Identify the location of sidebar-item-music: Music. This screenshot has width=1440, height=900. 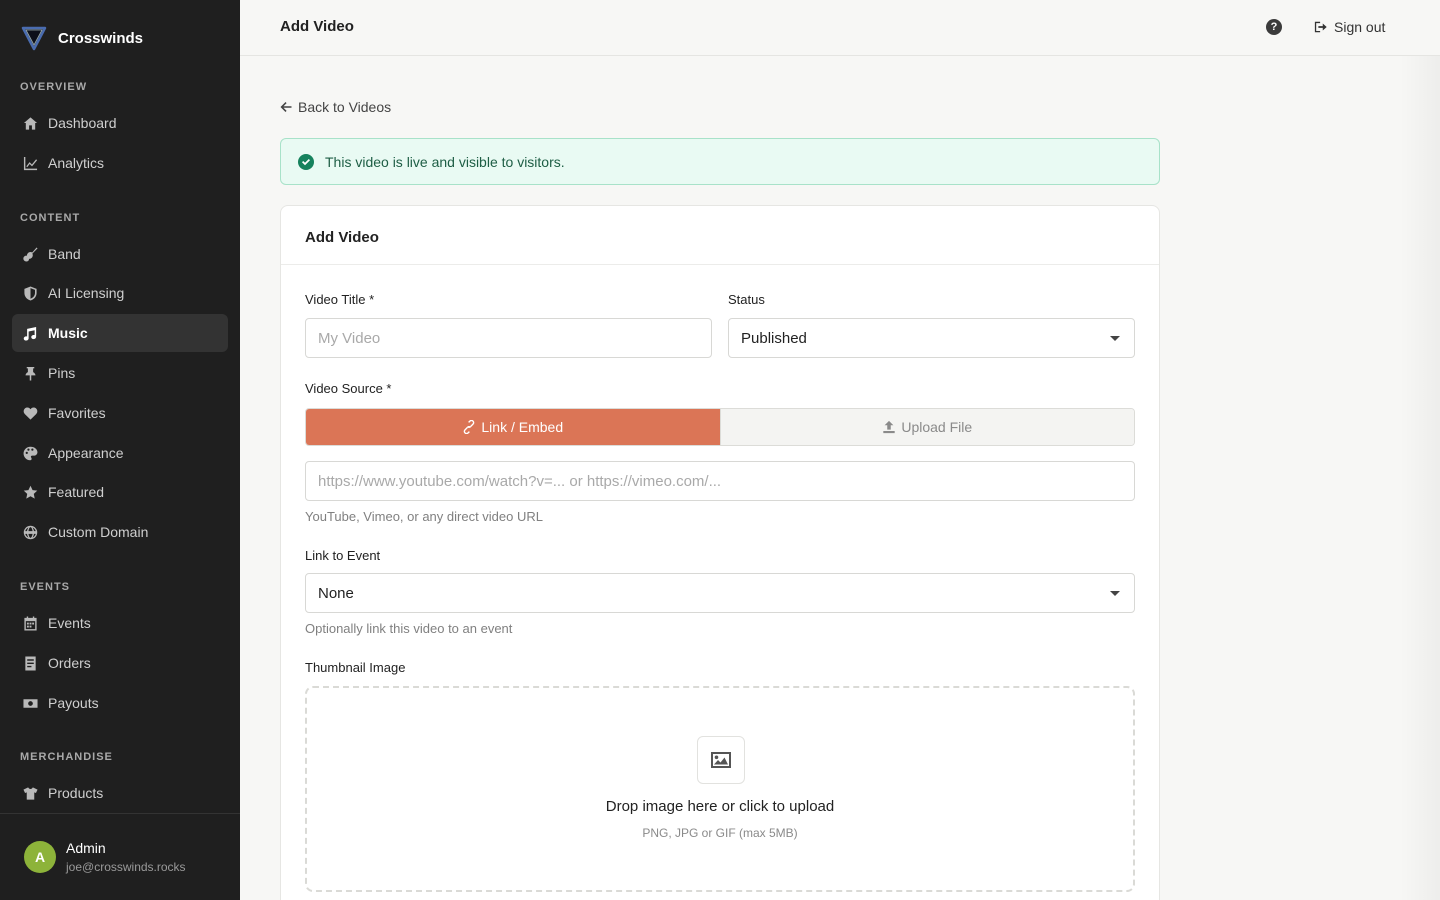
(120, 333).